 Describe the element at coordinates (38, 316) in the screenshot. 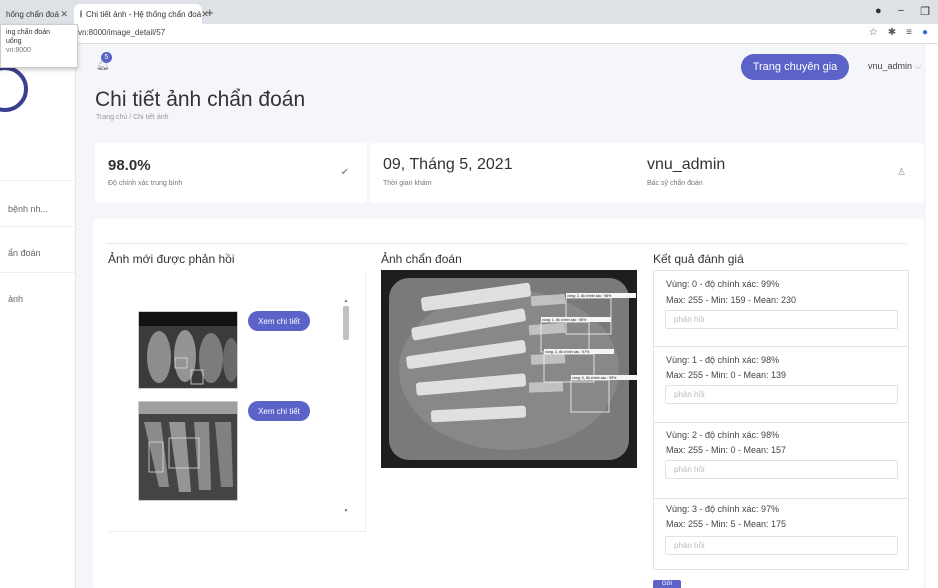

I see `sidebar: bệnh nh... ẩn đoán ảnh` at that location.